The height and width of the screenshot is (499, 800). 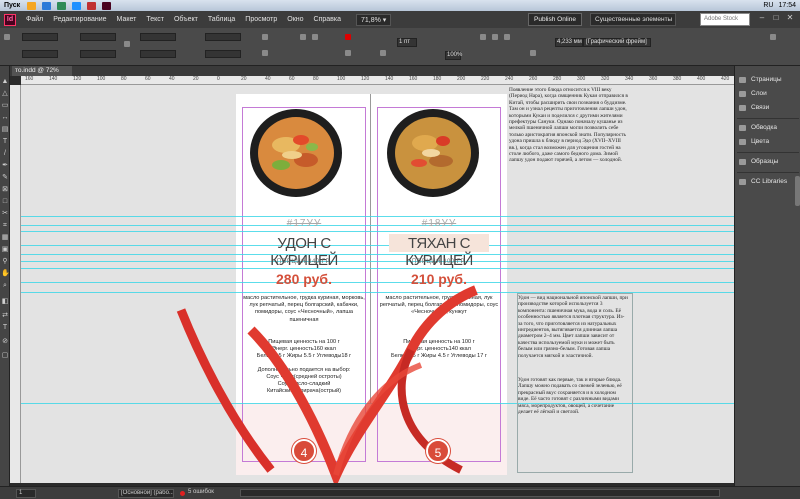 What do you see at coordinates (348, 37) in the screenshot?
I see `fill-swatch-icon` at bounding box center [348, 37].